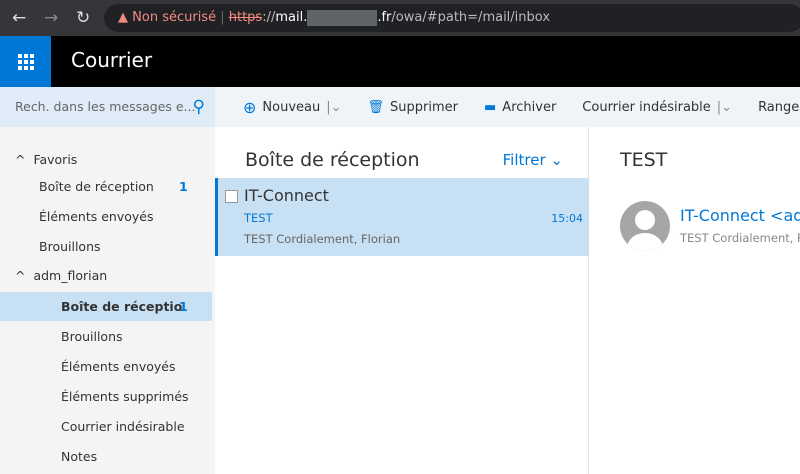 The height and width of the screenshot is (474, 800). I want to click on search-icon: ⚲, so click(199, 107).